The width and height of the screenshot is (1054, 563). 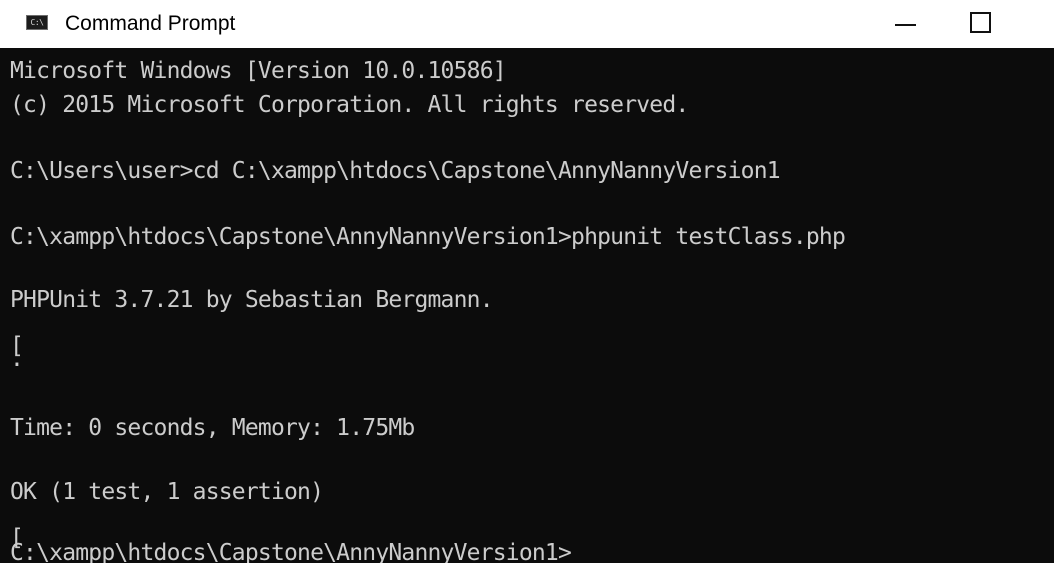 I want to click on cmd-icon: C:\, so click(x=37, y=22).